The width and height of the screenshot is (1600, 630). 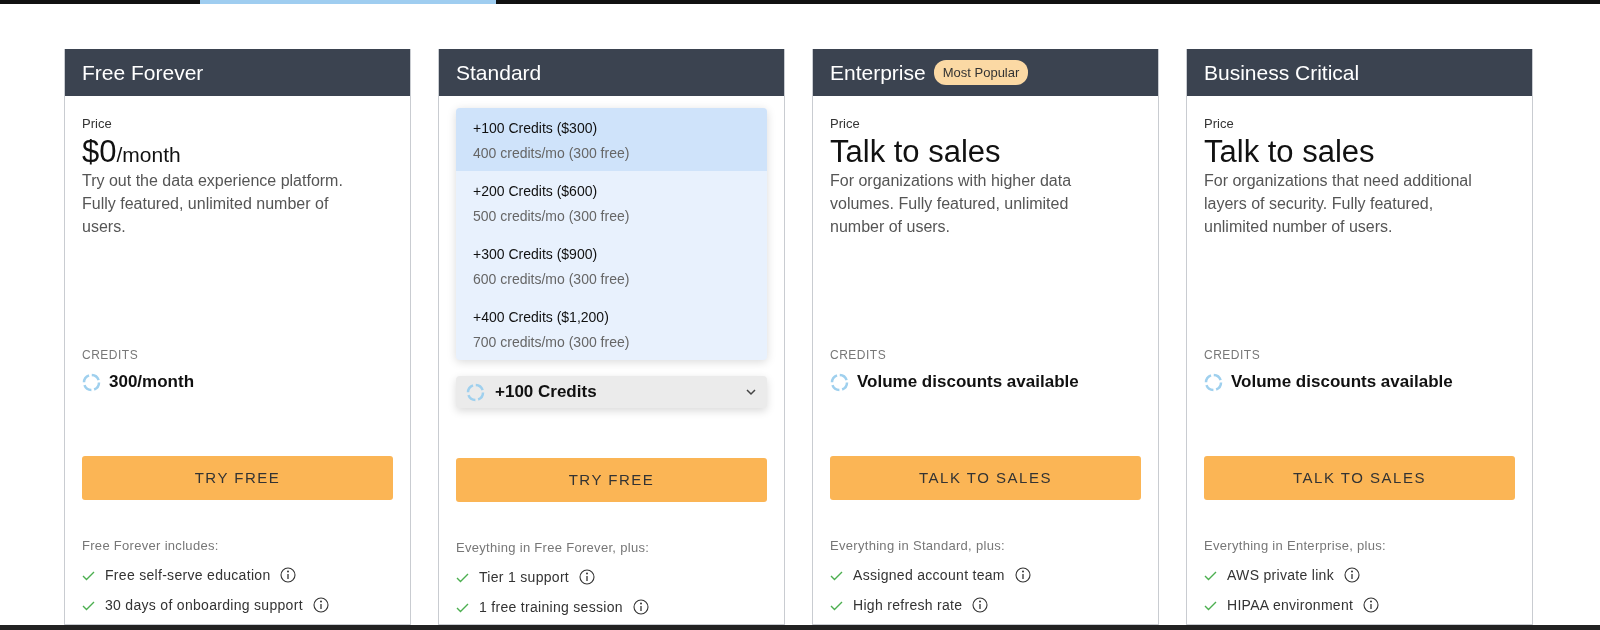 I want to click on plan-title: Business Critical, so click(x=1282, y=72).